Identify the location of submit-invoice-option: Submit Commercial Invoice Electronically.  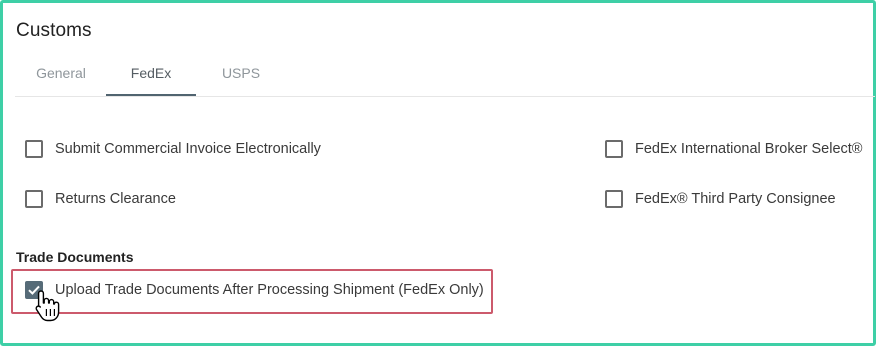
(173, 149).